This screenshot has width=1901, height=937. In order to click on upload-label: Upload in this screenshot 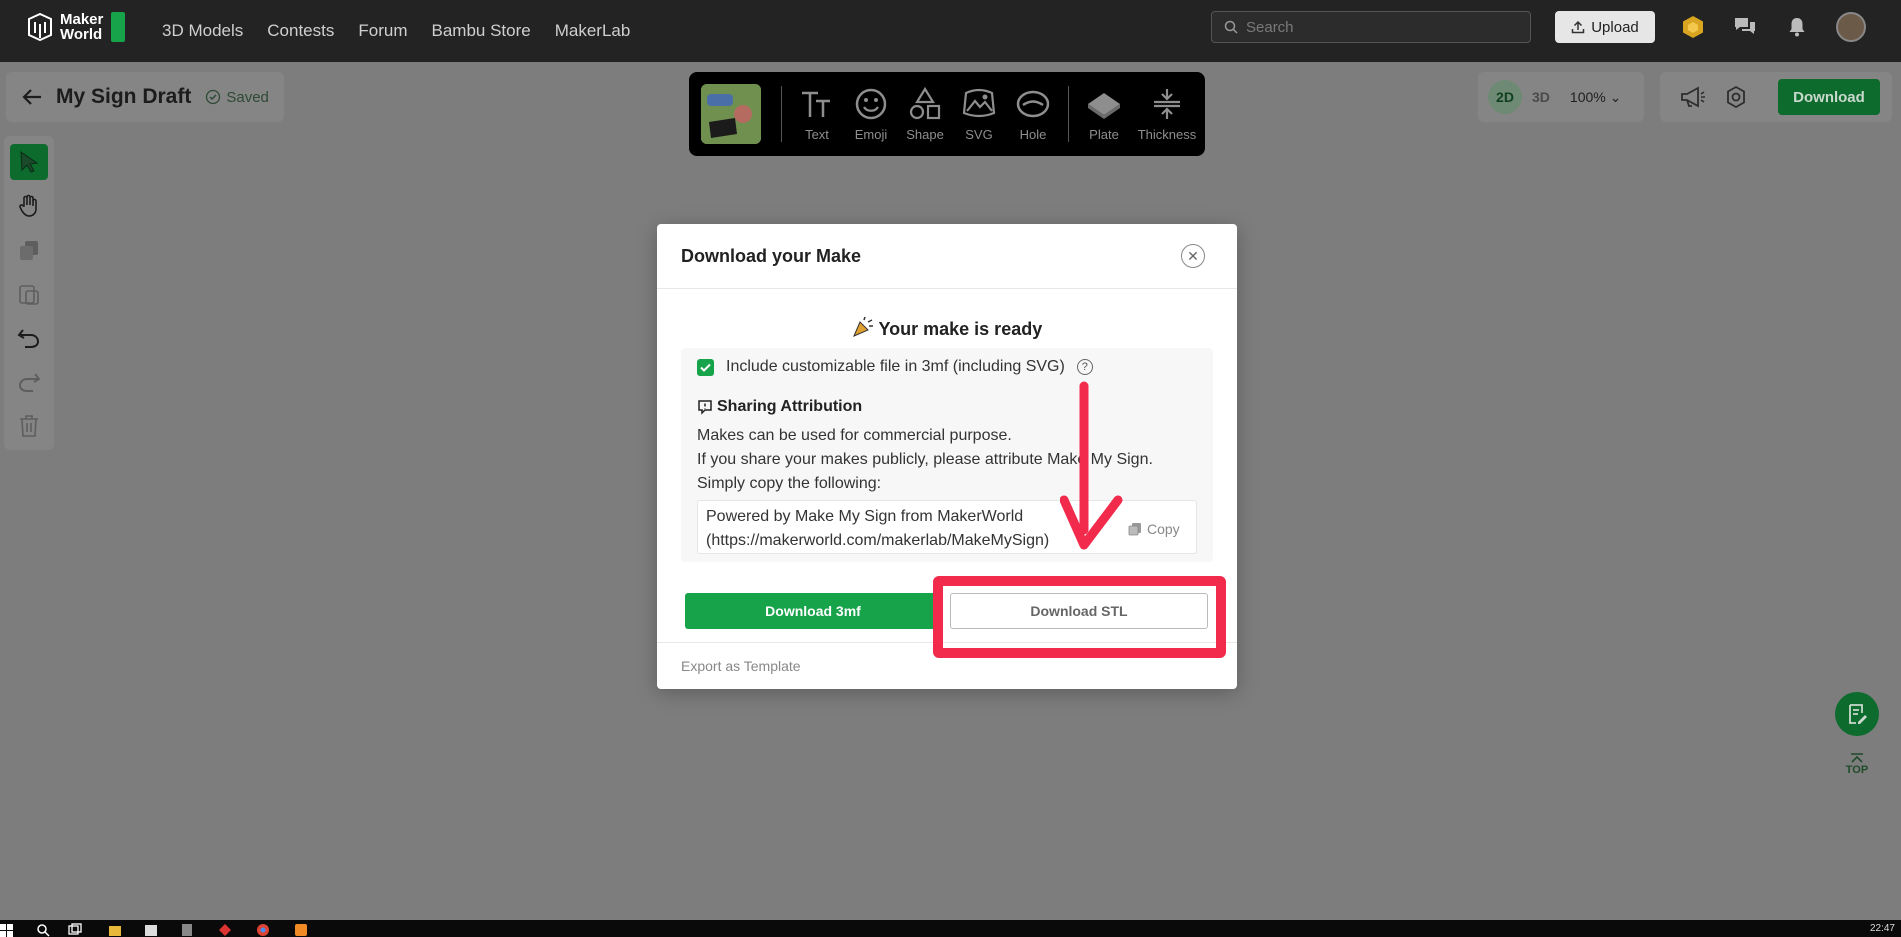, I will do `click(1615, 27)`.